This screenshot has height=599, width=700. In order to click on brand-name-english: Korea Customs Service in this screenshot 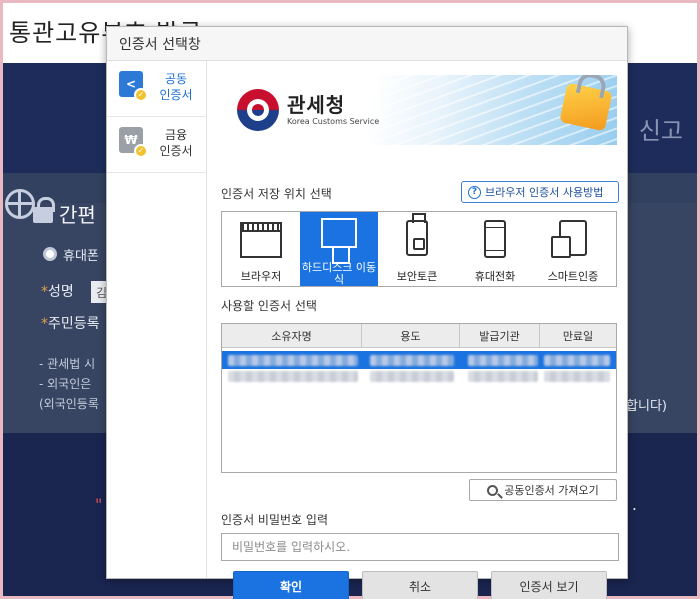, I will do `click(333, 121)`.